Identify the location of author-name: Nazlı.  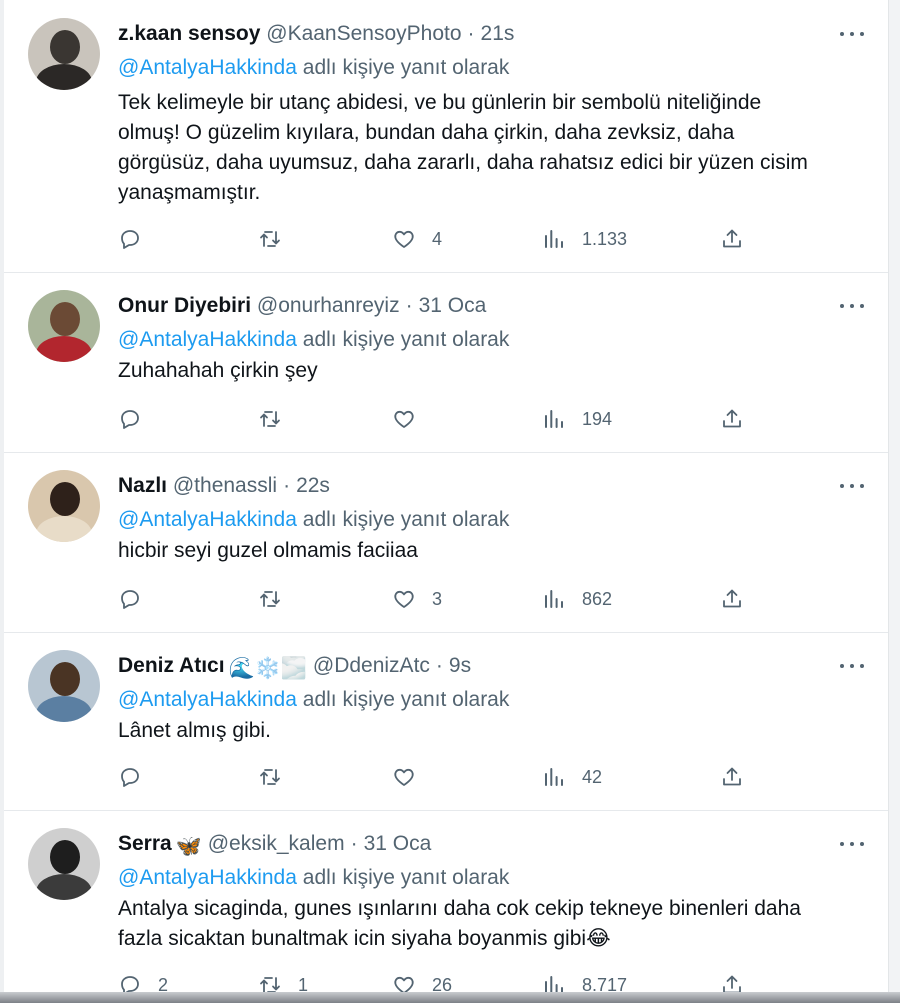
(142, 485).